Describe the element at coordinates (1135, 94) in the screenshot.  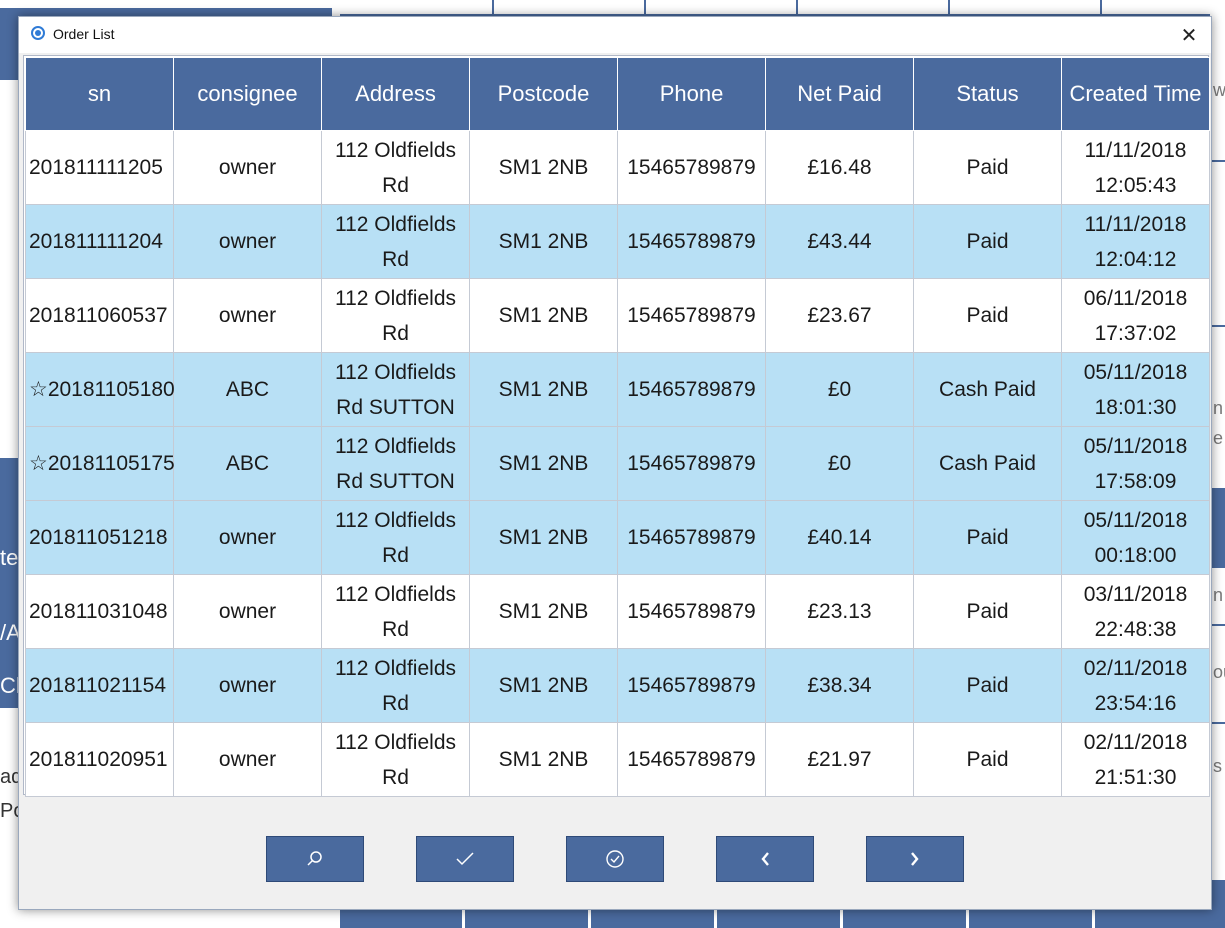
I see `column-header-created-time: Created Time` at that location.